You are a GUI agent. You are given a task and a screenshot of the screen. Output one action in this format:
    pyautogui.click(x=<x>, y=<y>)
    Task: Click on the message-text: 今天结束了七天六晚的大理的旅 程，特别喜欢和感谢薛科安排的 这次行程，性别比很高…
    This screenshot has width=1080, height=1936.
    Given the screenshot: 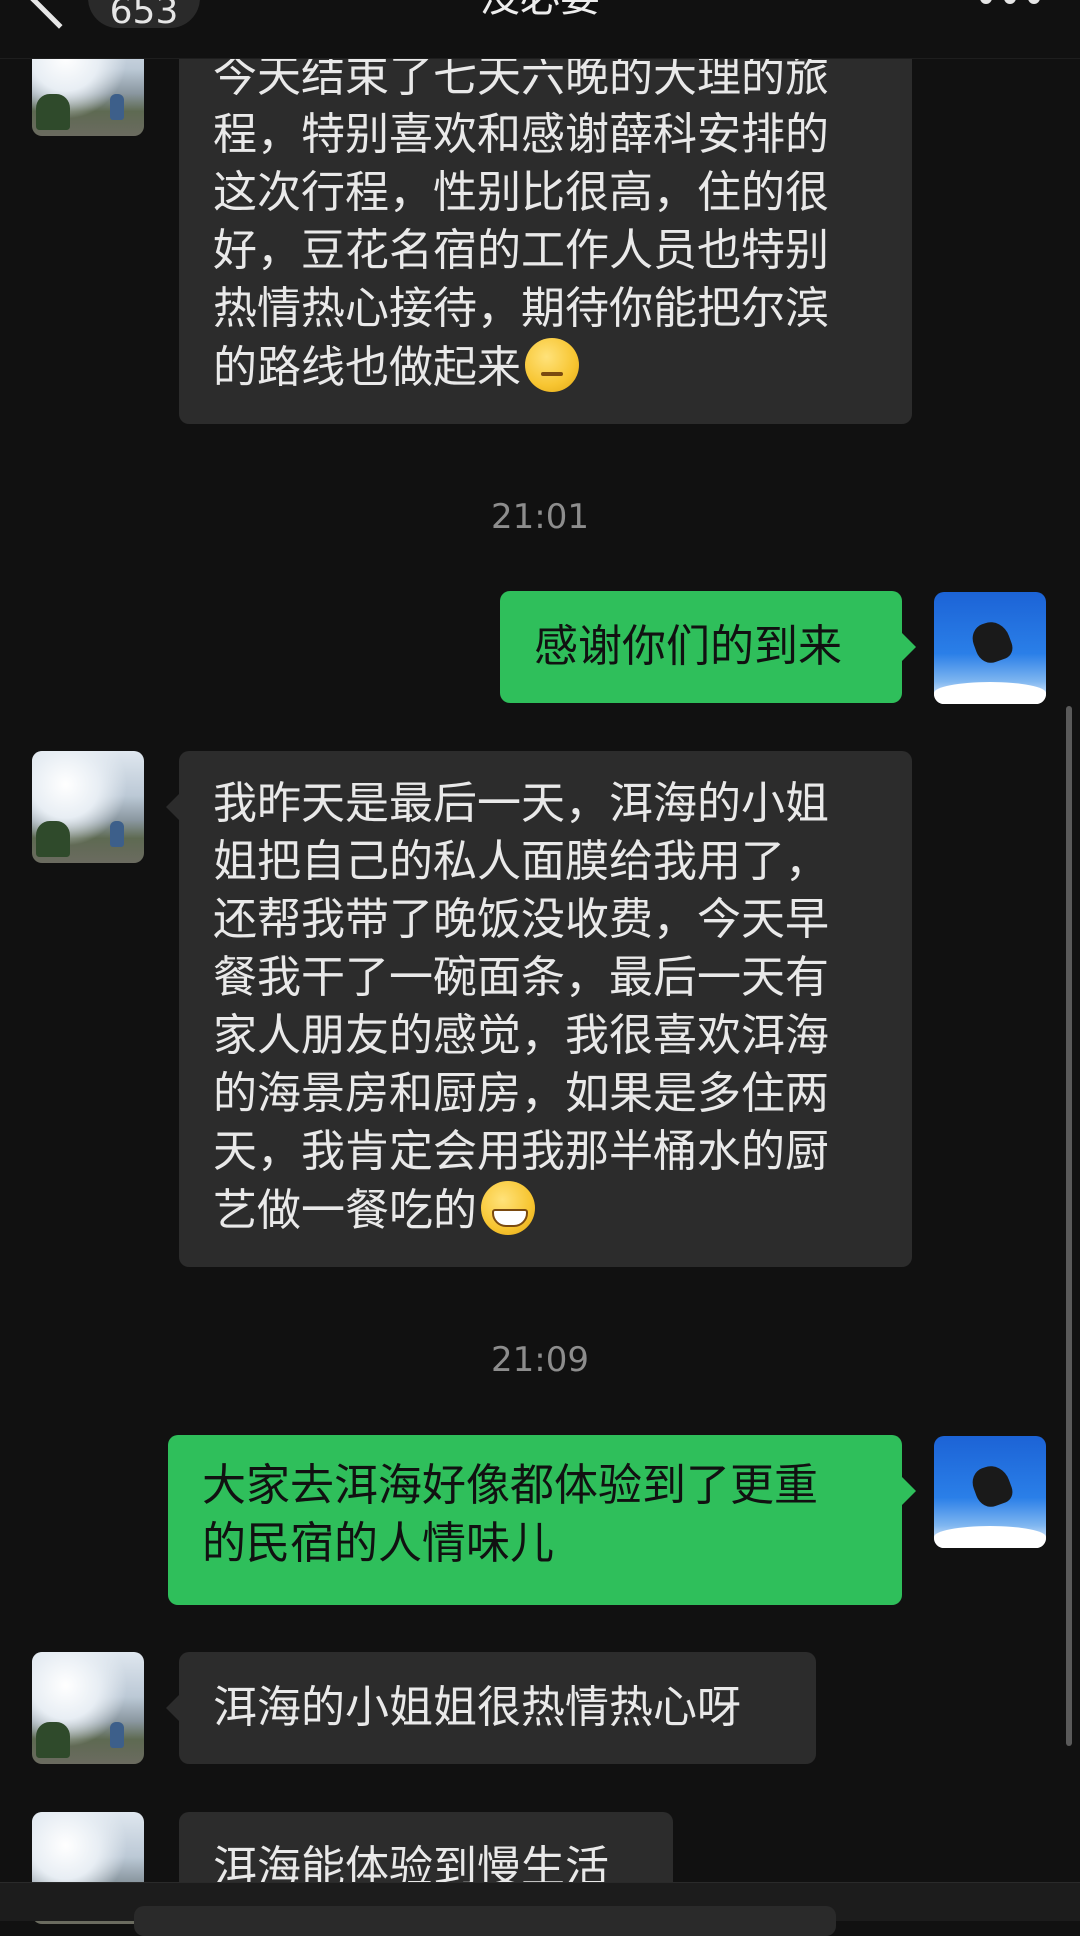 What is the action you would take?
    pyautogui.click(x=521, y=222)
    